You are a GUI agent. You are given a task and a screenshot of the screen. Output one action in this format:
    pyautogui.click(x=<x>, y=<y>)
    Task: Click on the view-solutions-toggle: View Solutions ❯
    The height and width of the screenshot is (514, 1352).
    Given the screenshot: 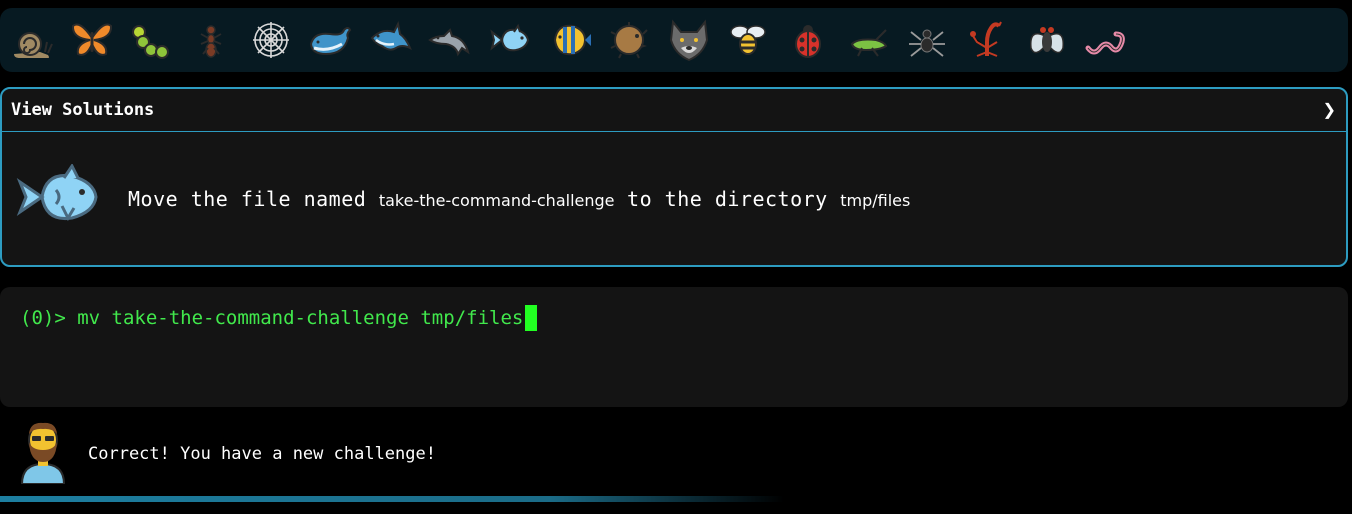 What is the action you would take?
    pyautogui.click(x=674, y=110)
    